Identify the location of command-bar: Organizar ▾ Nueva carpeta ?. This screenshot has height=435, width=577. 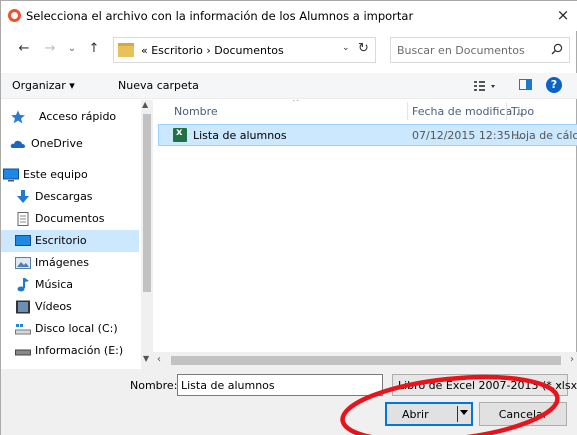
(289, 86).